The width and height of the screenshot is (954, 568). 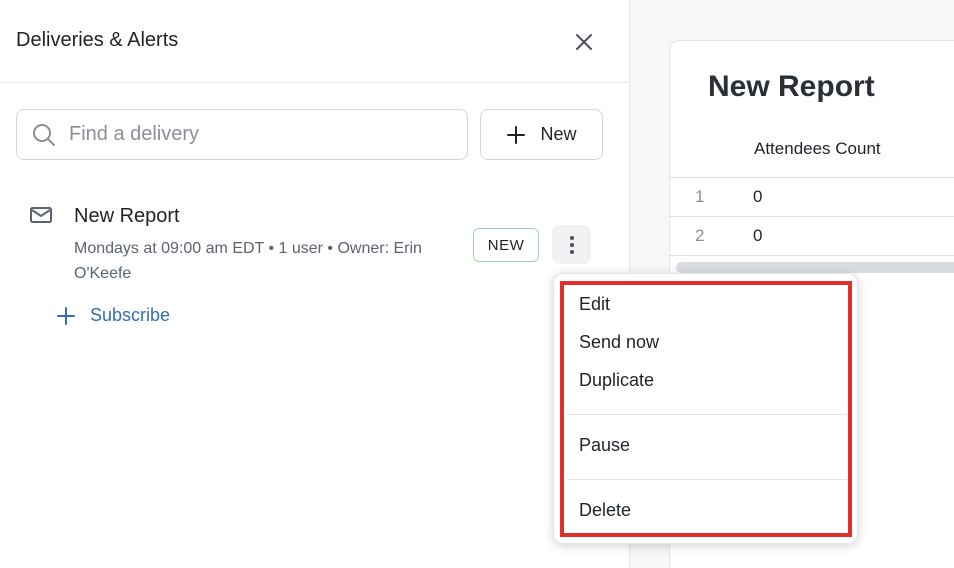 What do you see at coordinates (700, 196) in the screenshot?
I see `row-number: 1` at bounding box center [700, 196].